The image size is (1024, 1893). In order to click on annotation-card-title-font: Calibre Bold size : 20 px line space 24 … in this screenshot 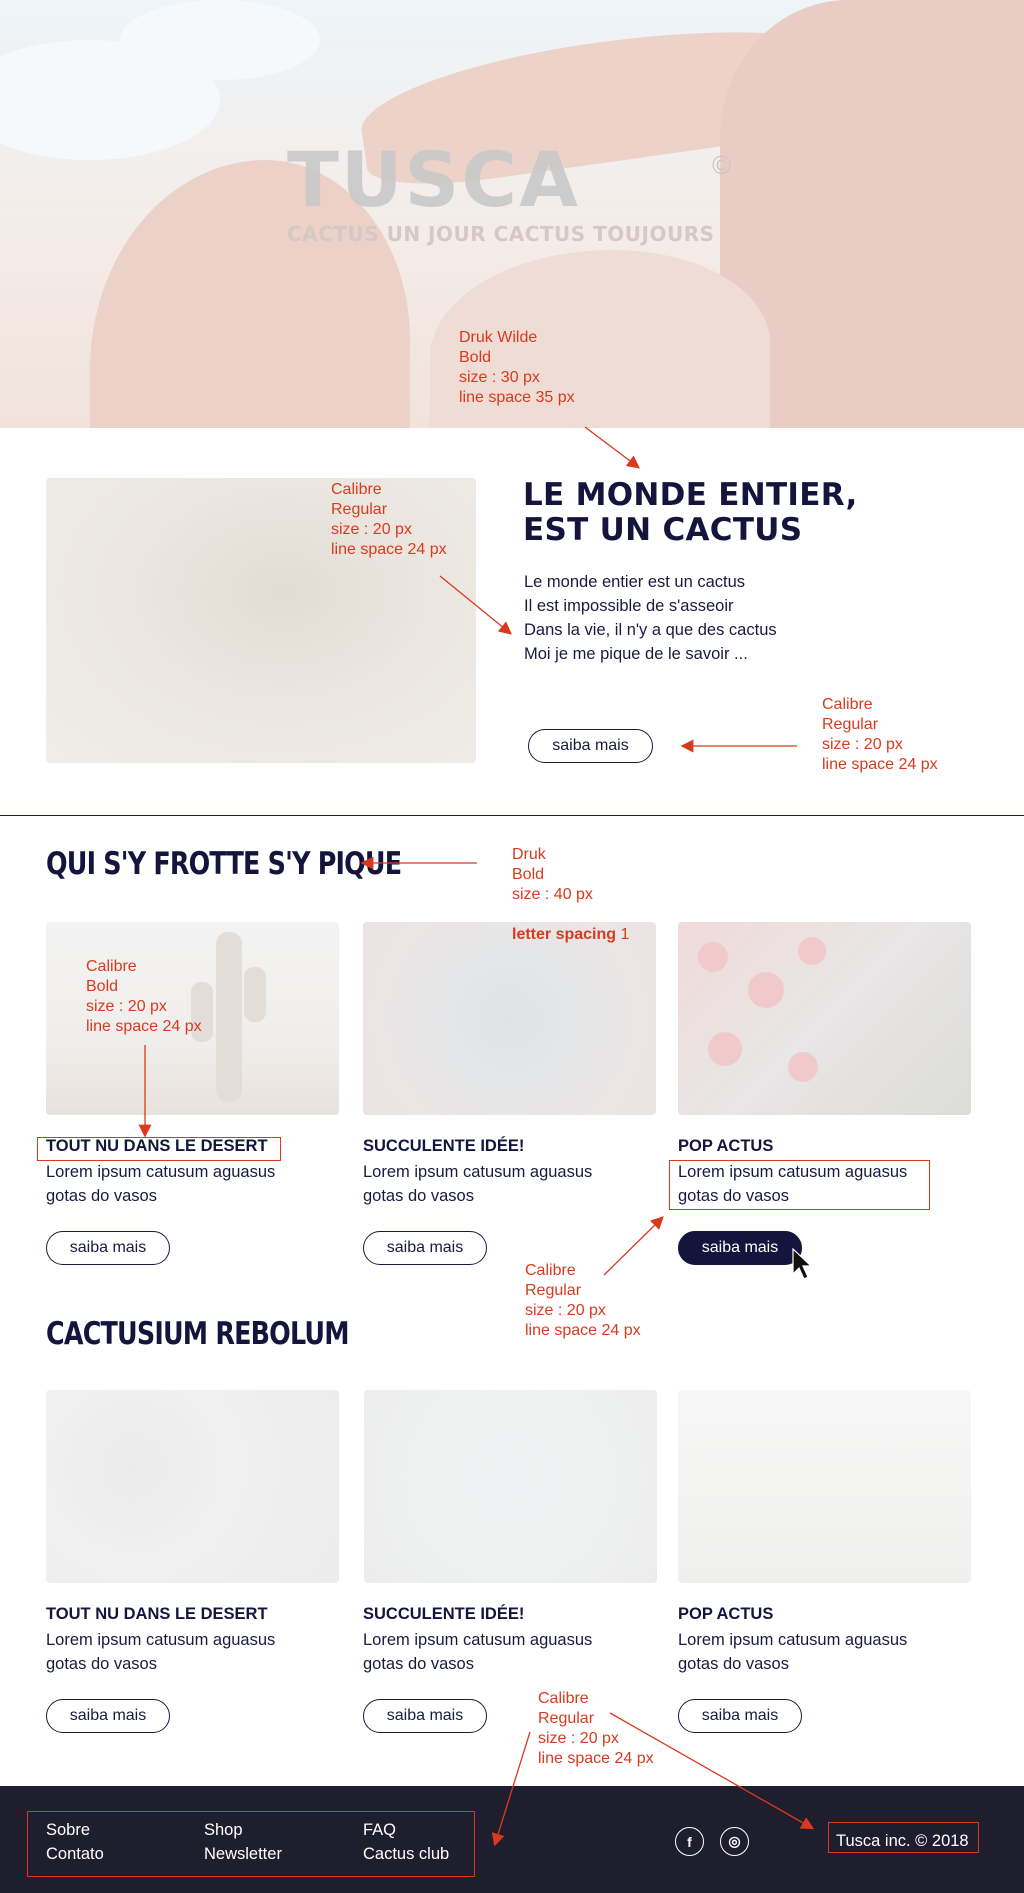, I will do `click(144, 996)`.